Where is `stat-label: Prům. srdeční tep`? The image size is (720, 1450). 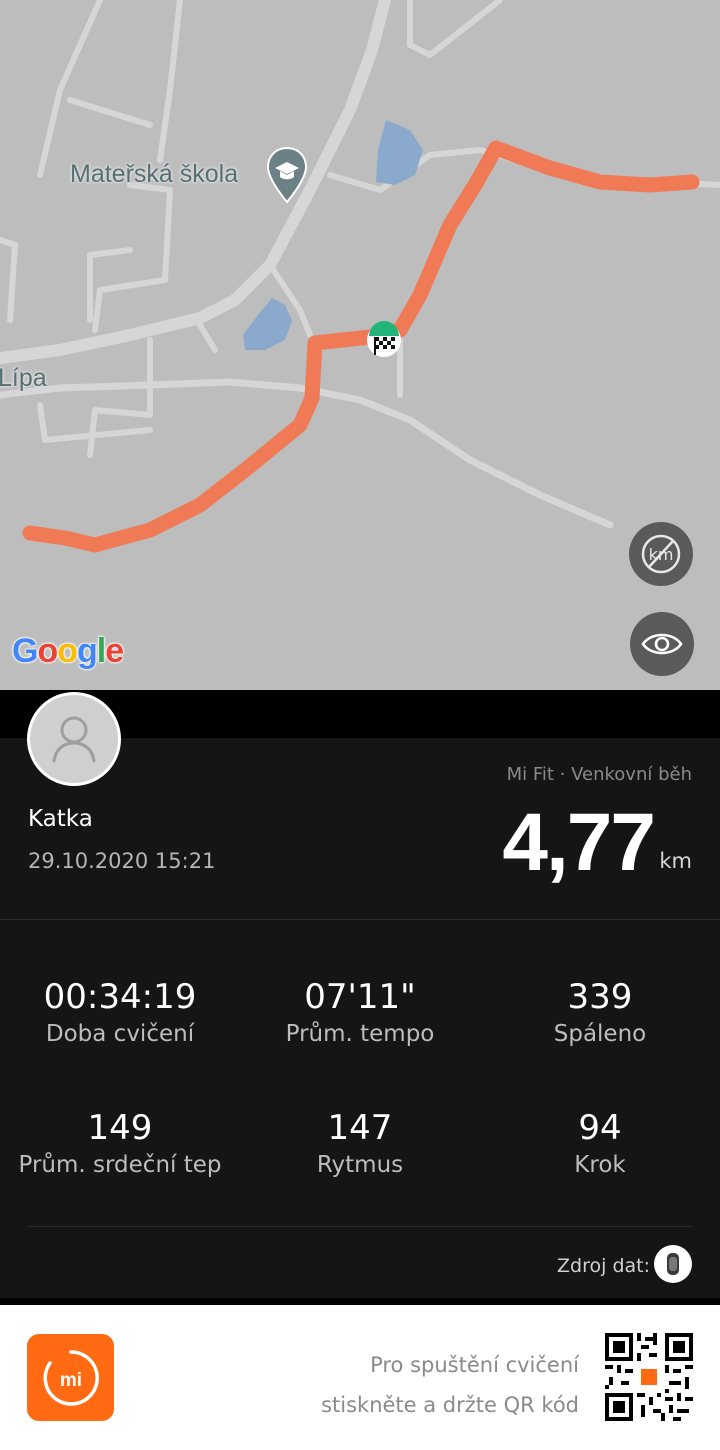
stat-label: Prům. srdeční tep is located at coordinates (120, 1165).